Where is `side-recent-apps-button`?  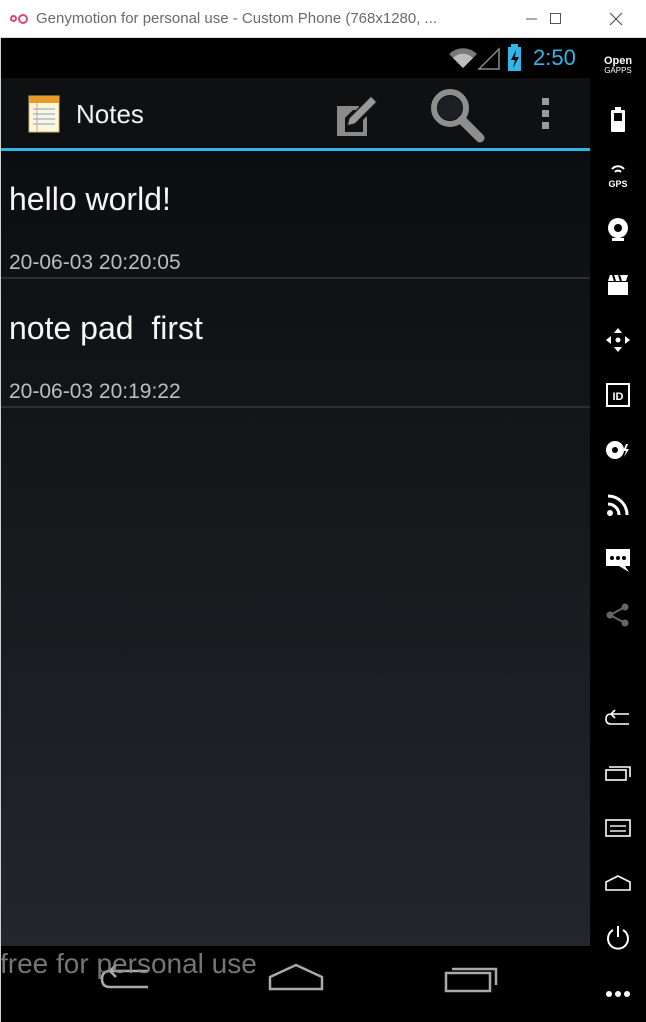 side-recent-apps-button is located at coordinates (618, 773).